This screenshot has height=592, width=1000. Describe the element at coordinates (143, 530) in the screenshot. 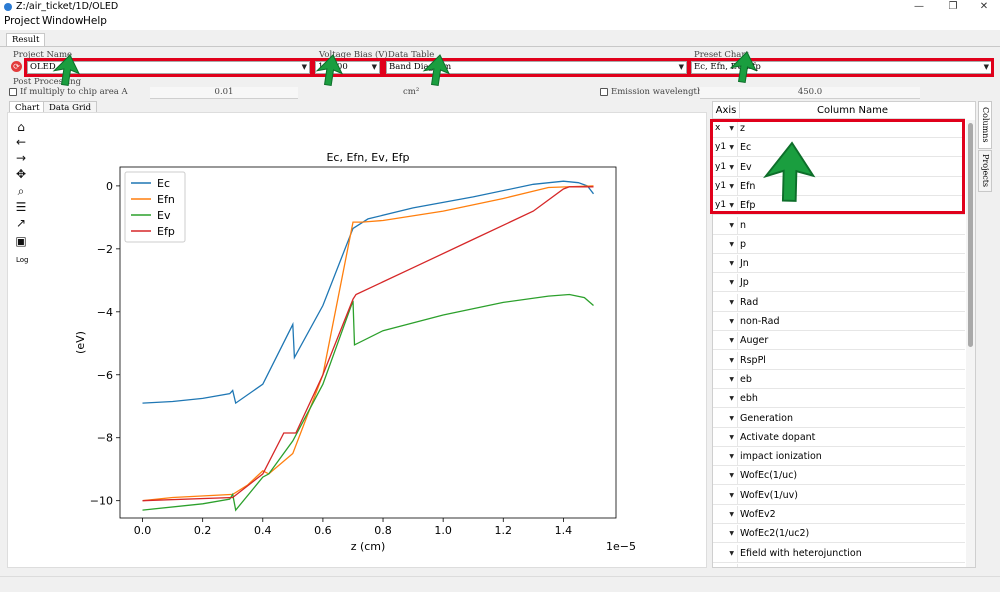

I see `x-tick-label: 0.0` at that location.